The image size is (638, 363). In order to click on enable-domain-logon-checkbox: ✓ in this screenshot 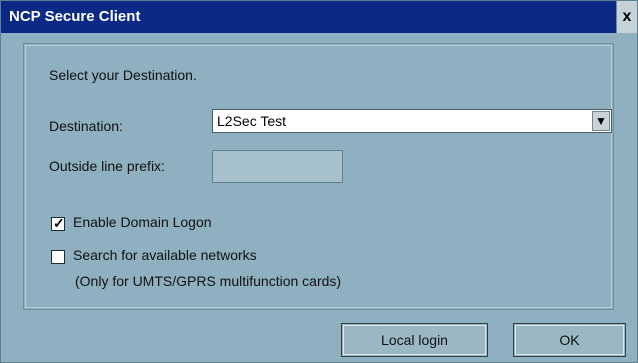, I will do `click(58, 223)`.